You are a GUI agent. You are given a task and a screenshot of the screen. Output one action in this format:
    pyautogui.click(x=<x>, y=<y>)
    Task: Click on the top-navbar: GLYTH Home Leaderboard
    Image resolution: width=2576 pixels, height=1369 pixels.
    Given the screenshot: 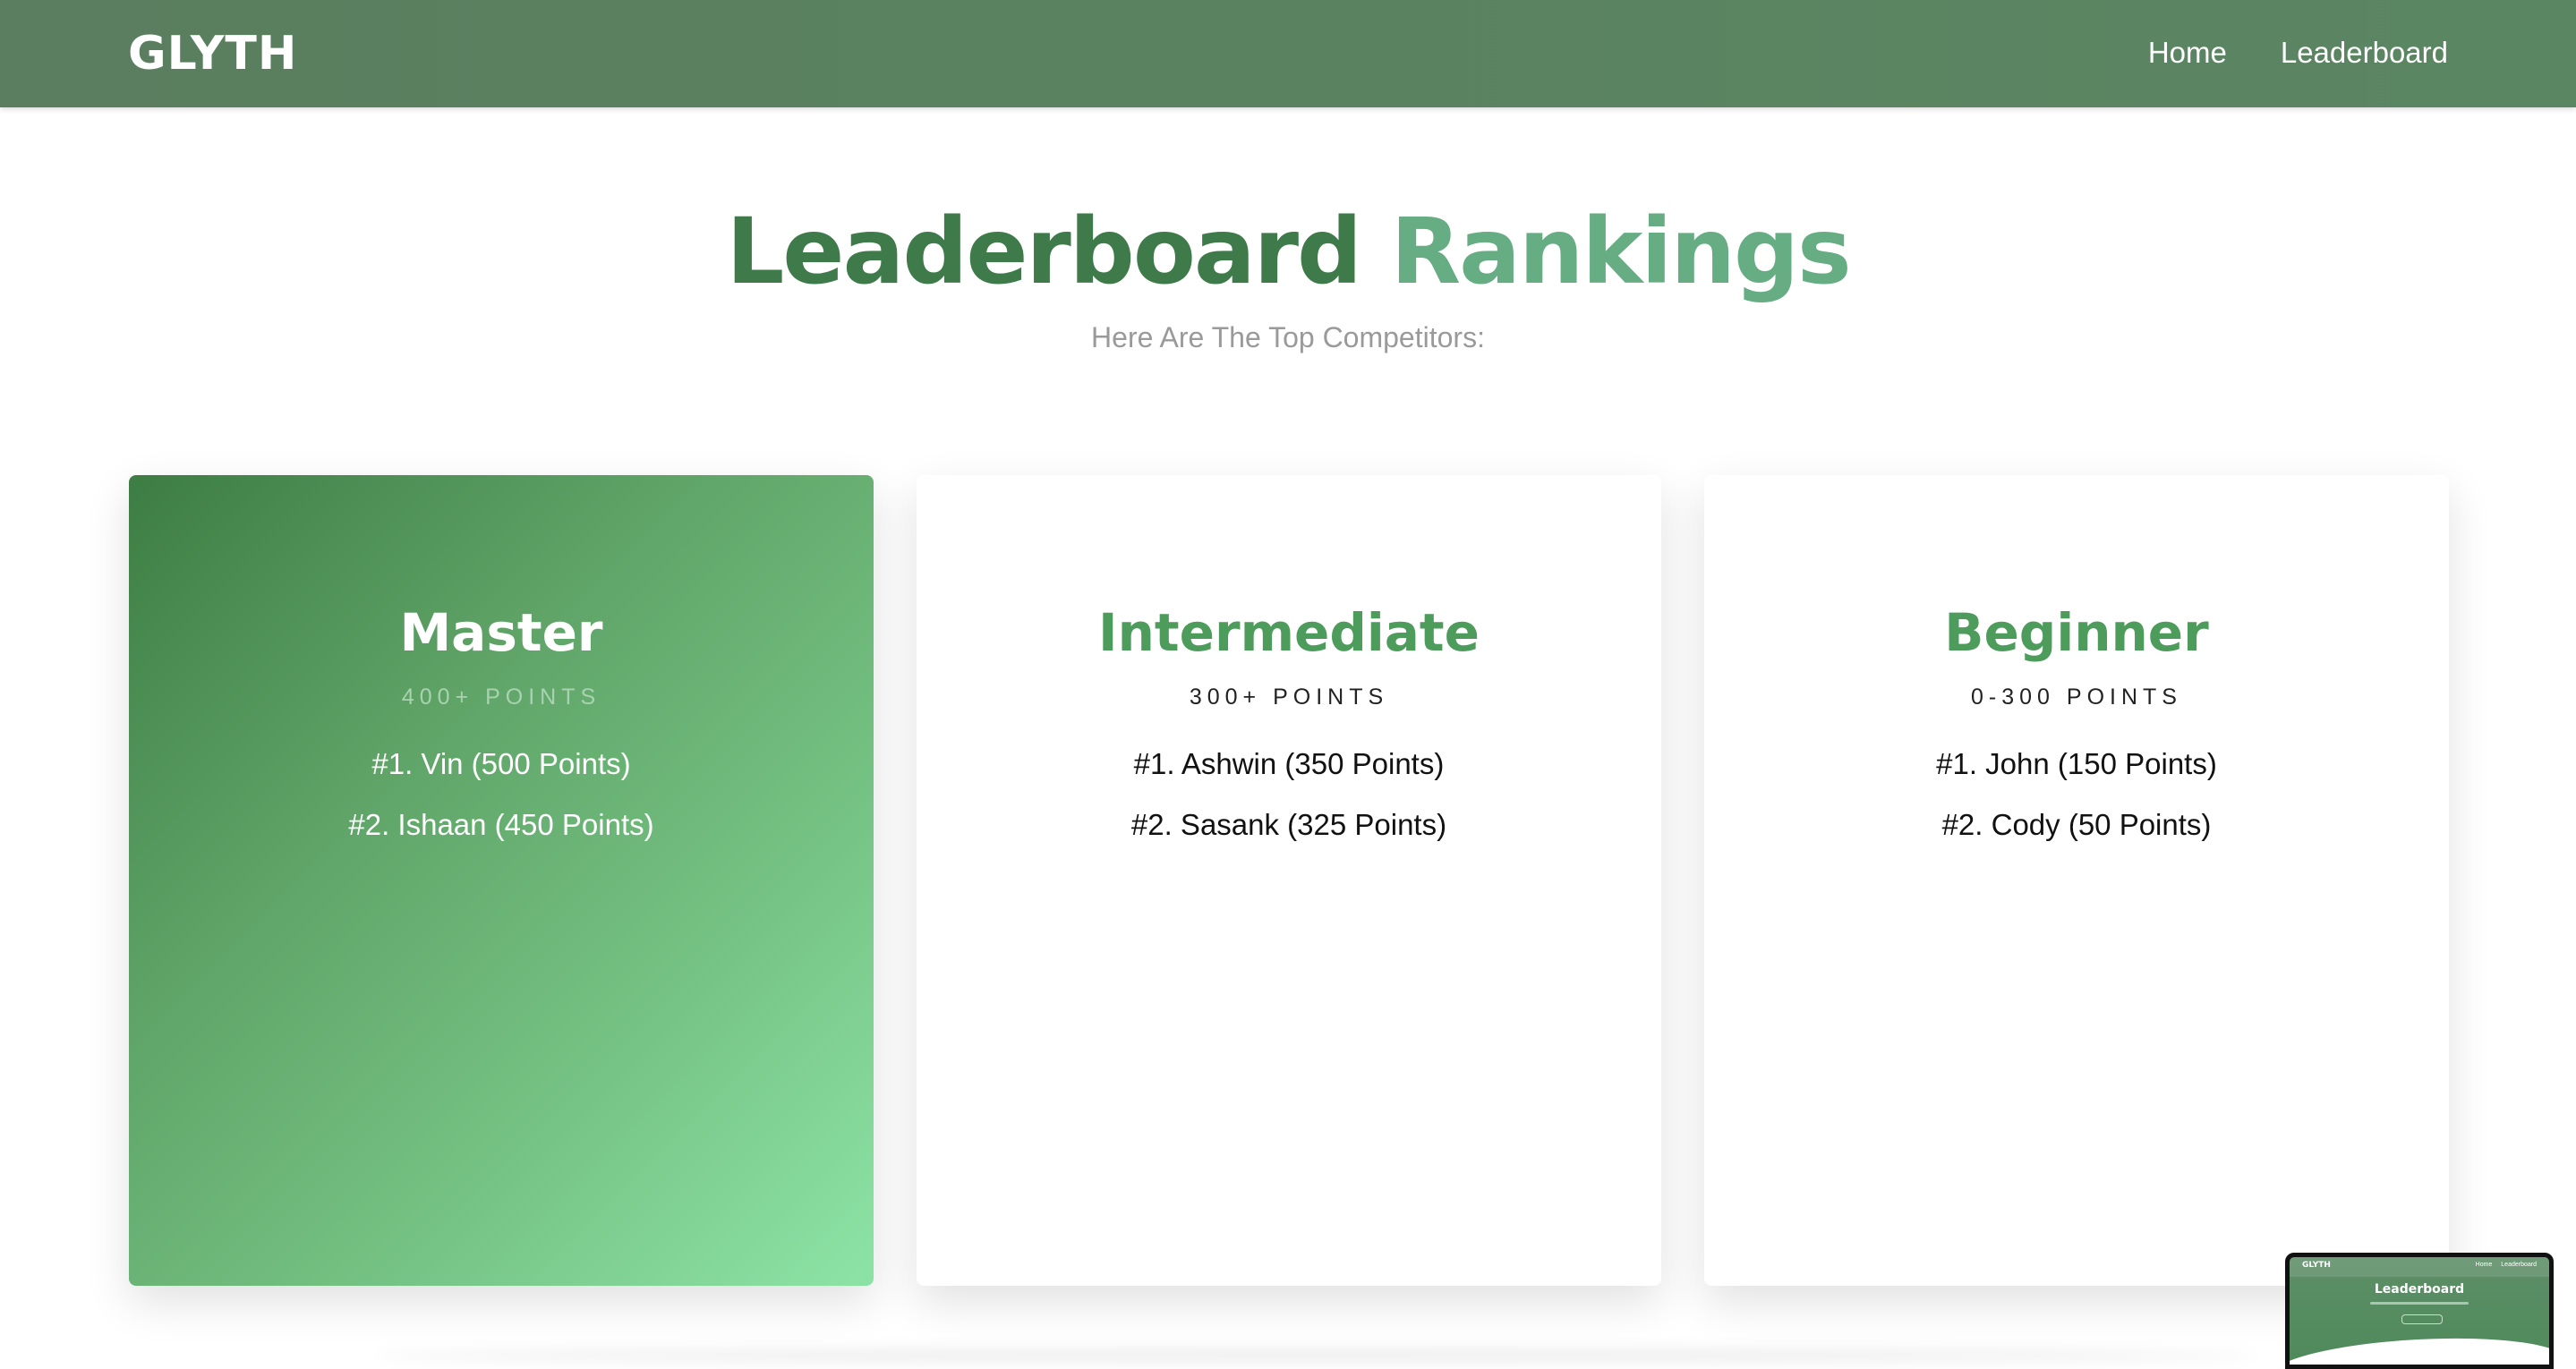 What is the action you would take?
    pyautogui.click(x=1288, y=53)
    